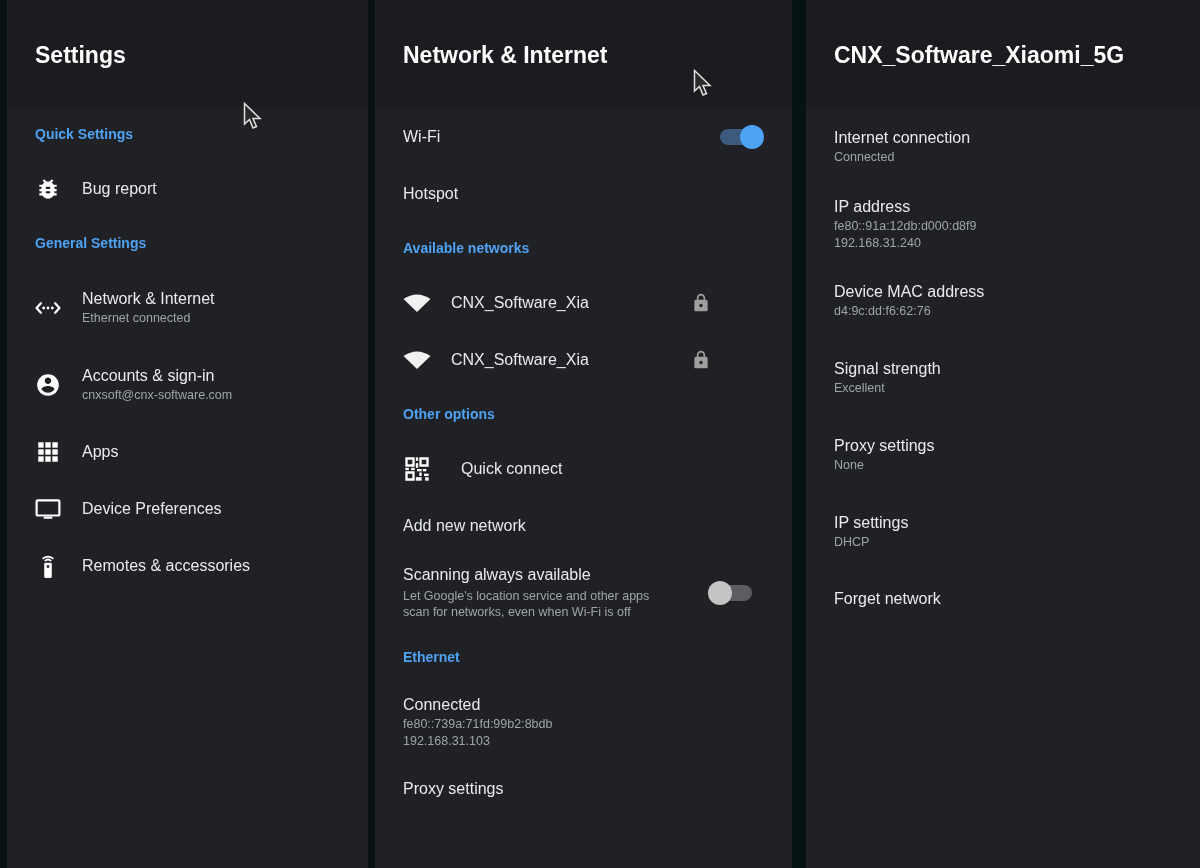 The image size is (1200, 868). I want to click on item-title: Forget network, so click(887, 598).